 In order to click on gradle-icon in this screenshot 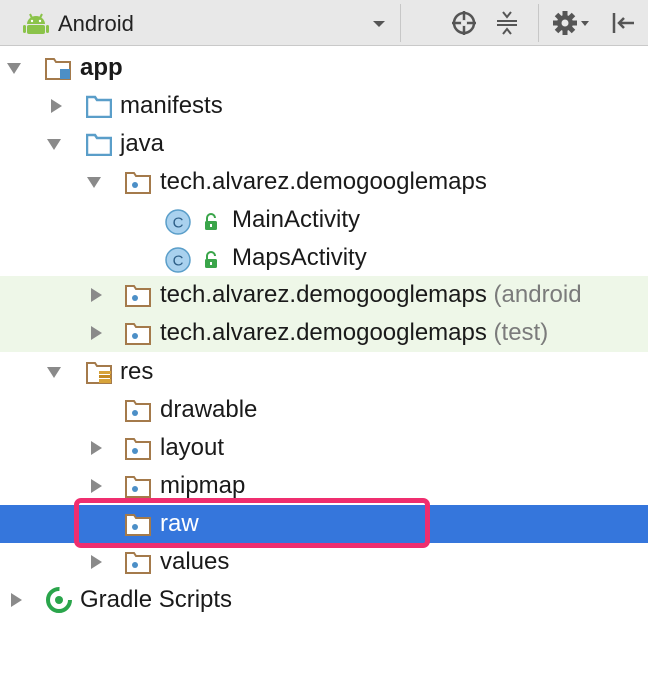, I will do `click(59, 600)`.